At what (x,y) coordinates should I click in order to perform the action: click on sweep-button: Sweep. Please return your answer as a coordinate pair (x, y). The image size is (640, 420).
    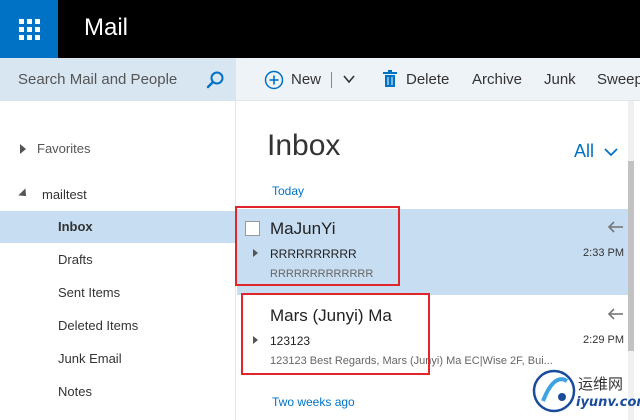
    Looking at the image, I should click on (618, 79).